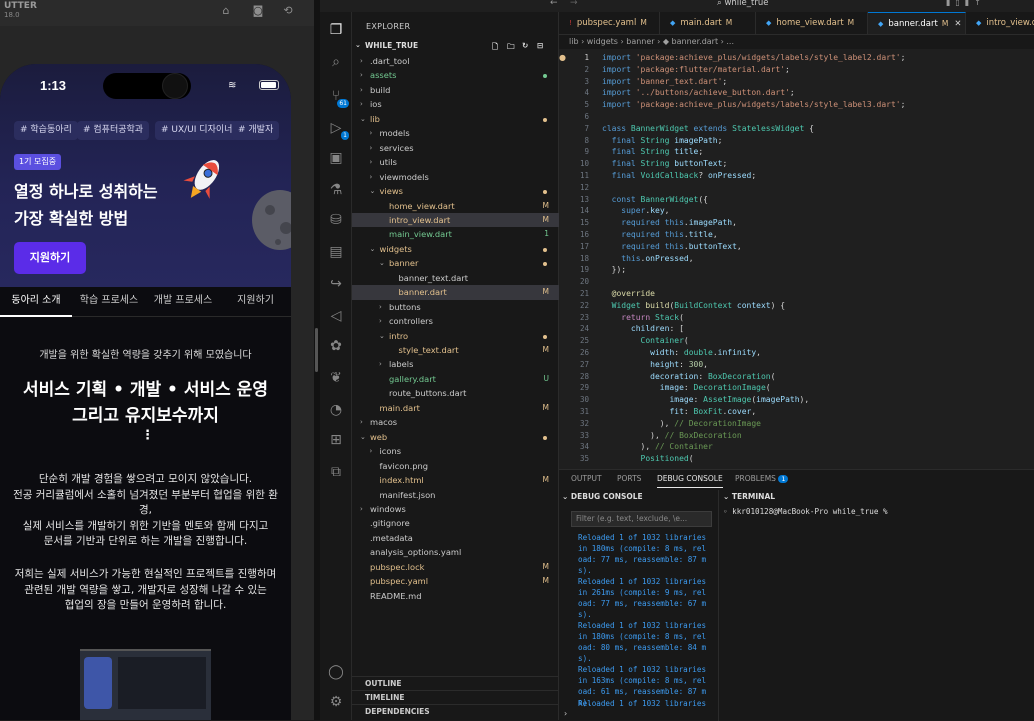  What do you see at coordinates (565, 713) in the screenshot?
I see `repl-prompt-icon: ›` at bounding box center [565, 713].